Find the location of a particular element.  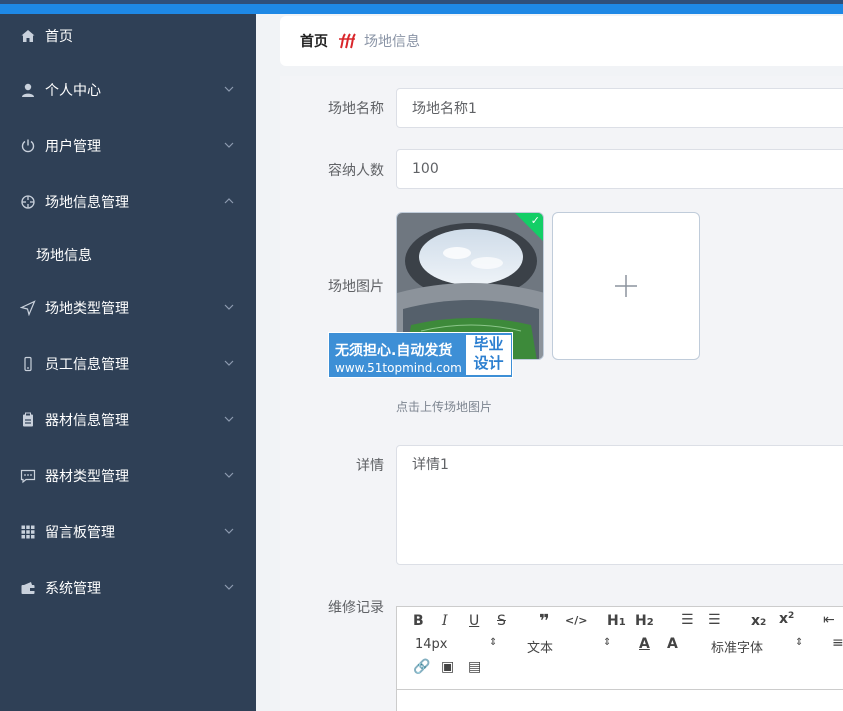

sidebar-item-venue-type-management: 场地类型管理 is located at coordinates (128, 308).